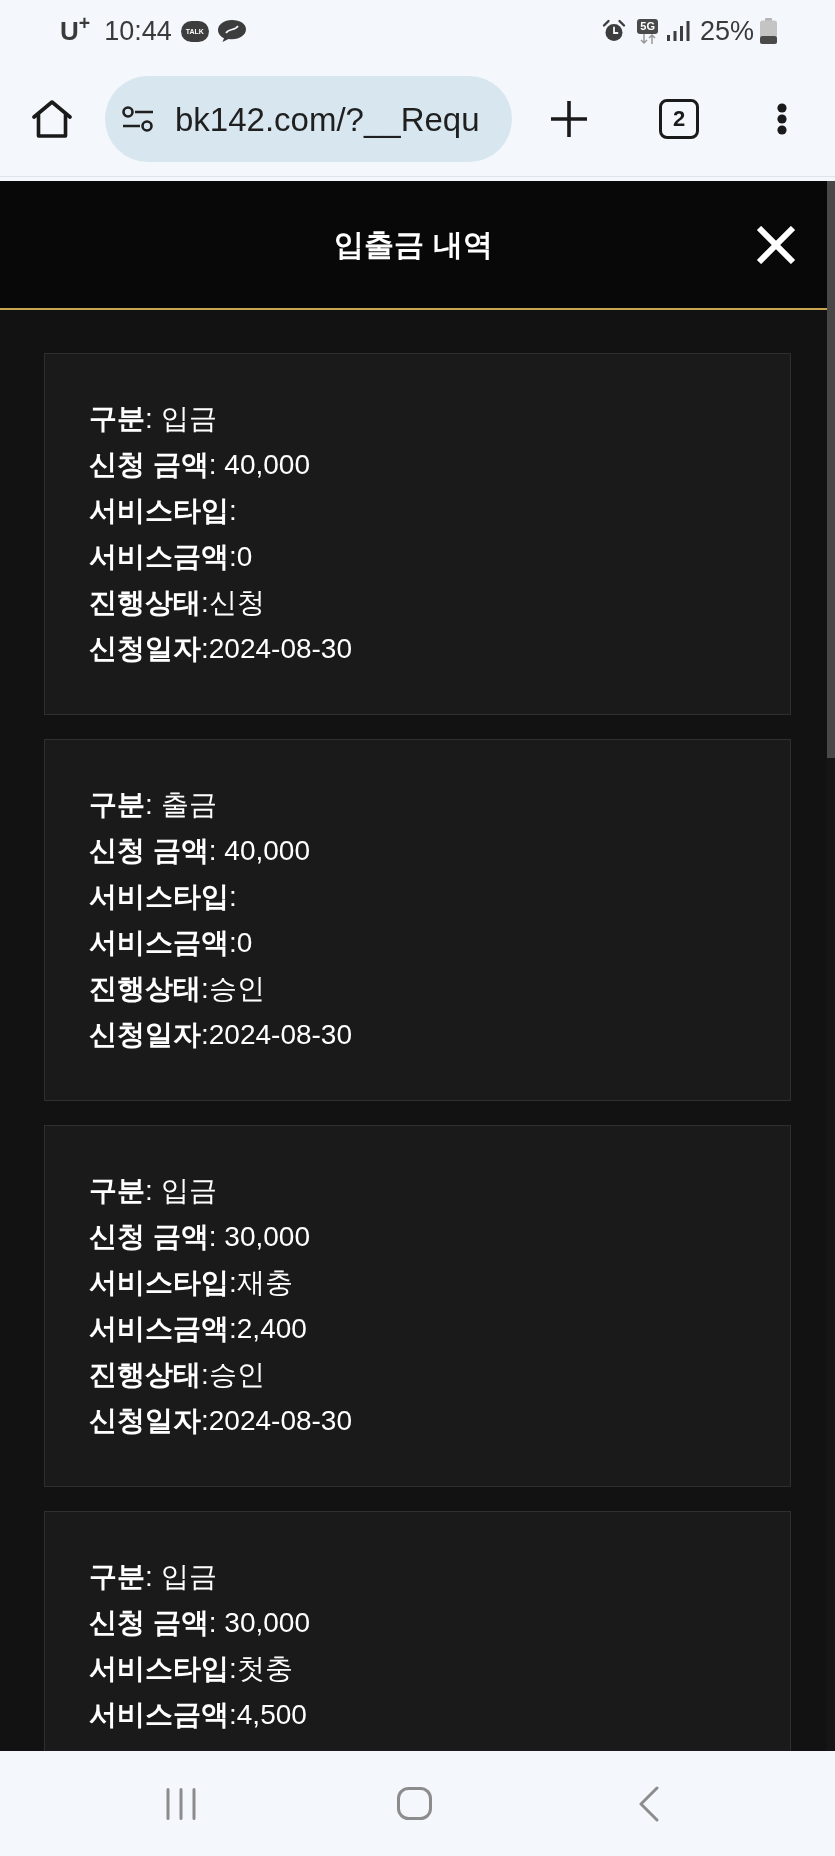 The width and height of the screenshot is (835, 1856). What do you see at coordinates (138, 31) in the screenshot?
I see `clock-time: 10:44` at bounding box center [138, 31].